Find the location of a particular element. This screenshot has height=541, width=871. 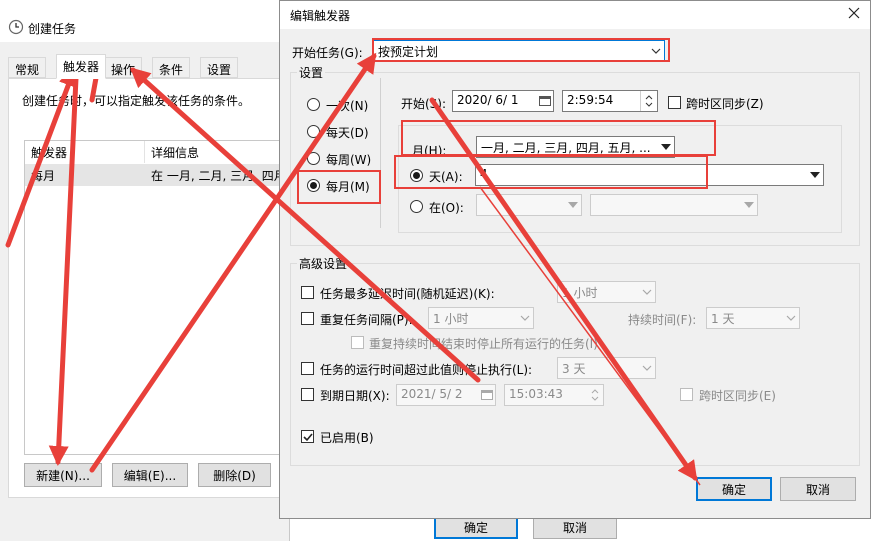

close-icon is located at coordinates (854, 13).